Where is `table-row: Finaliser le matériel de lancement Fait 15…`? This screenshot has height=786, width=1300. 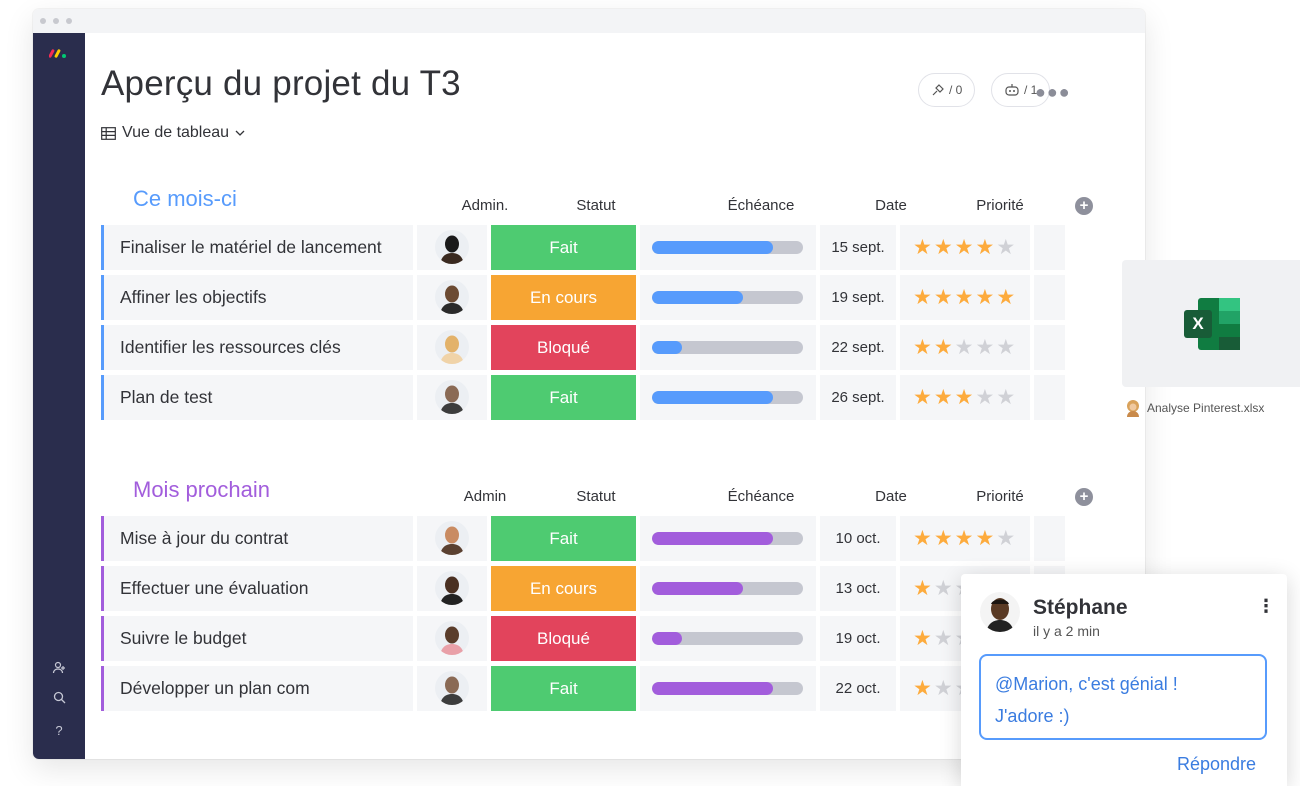
table-row: Finaliser le matériel de lancement Fait 15… is located at coordinates (583, 247).